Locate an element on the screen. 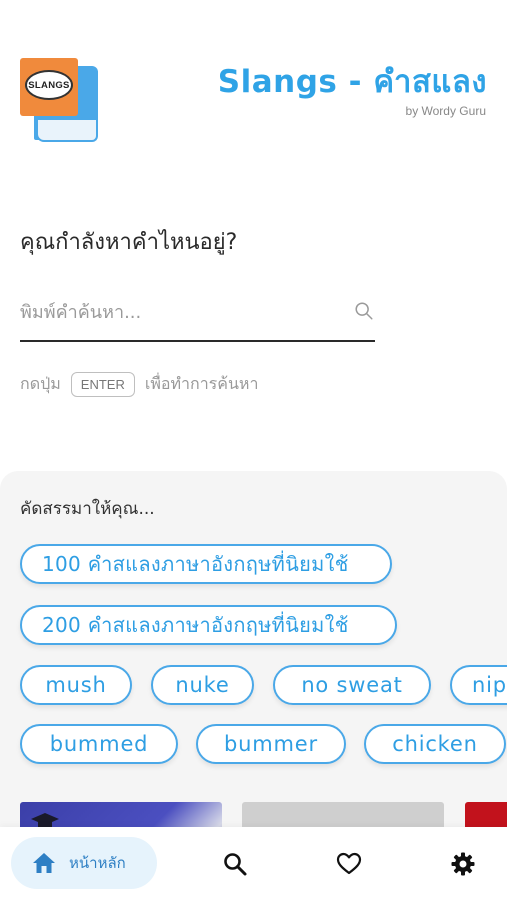 This screenshot has height=900, width=507. logo-cover: SLANGS is located at coordinates (49, 87).